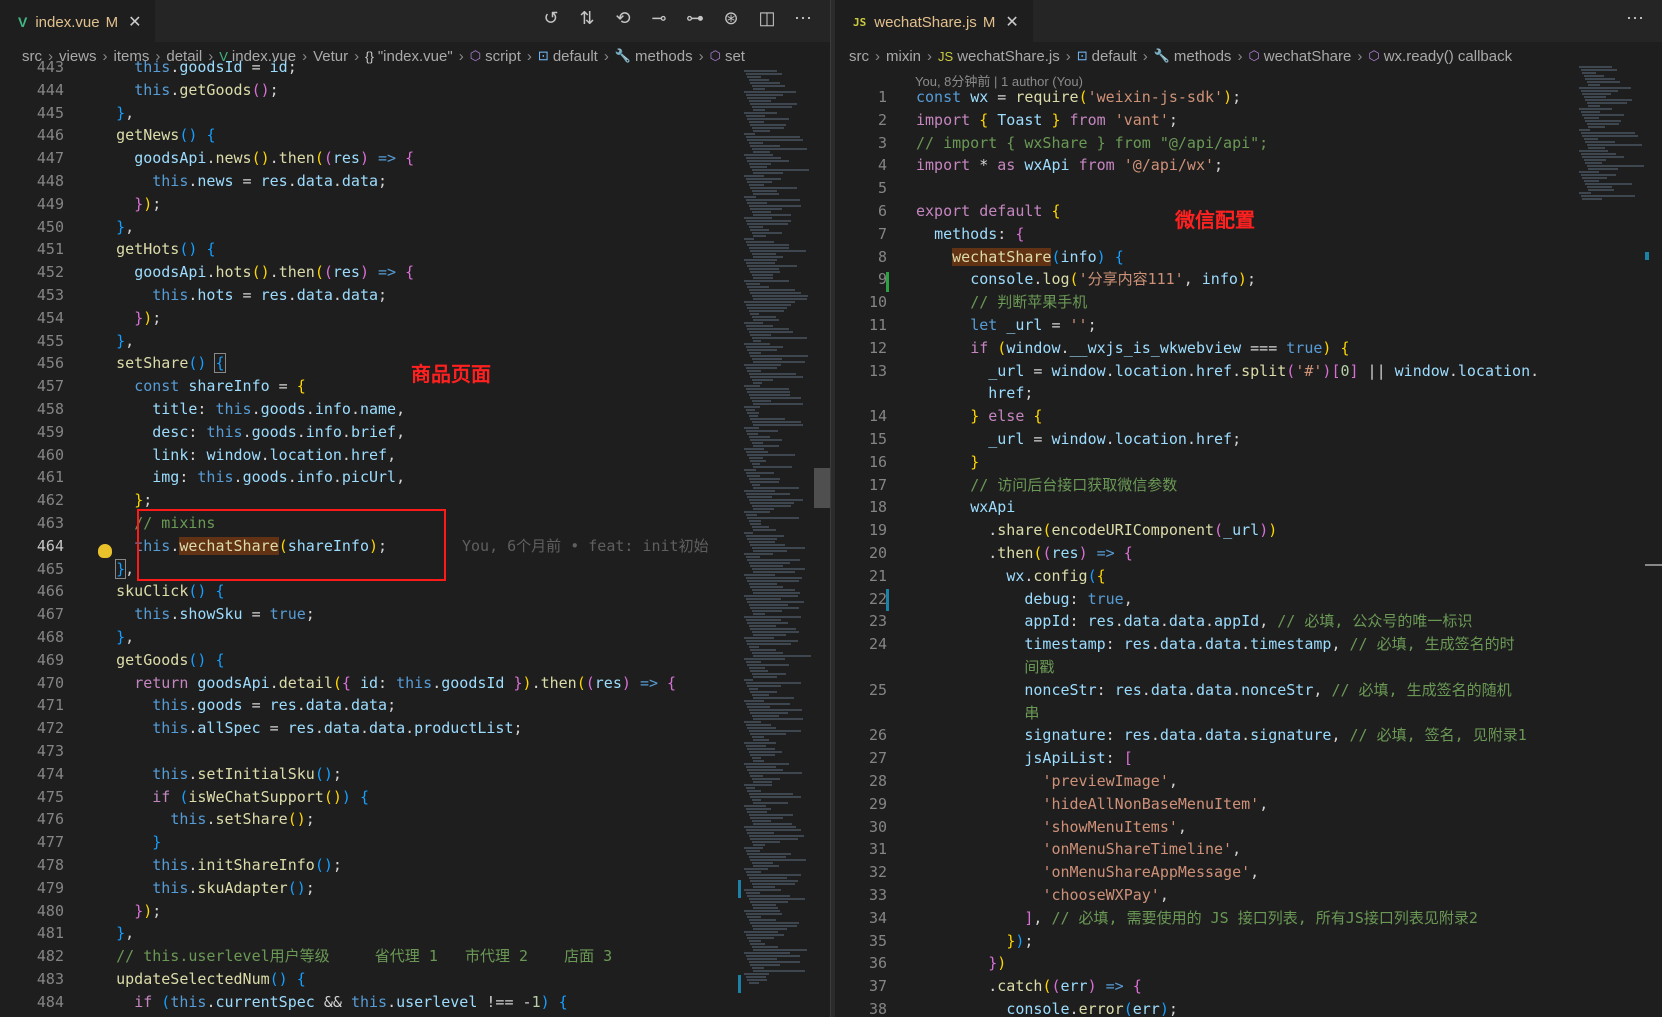 The image size is (1662, 1017). Describe the element at coordinates (861, 849) in the screenshot. I see `line-number: 31` at that location.